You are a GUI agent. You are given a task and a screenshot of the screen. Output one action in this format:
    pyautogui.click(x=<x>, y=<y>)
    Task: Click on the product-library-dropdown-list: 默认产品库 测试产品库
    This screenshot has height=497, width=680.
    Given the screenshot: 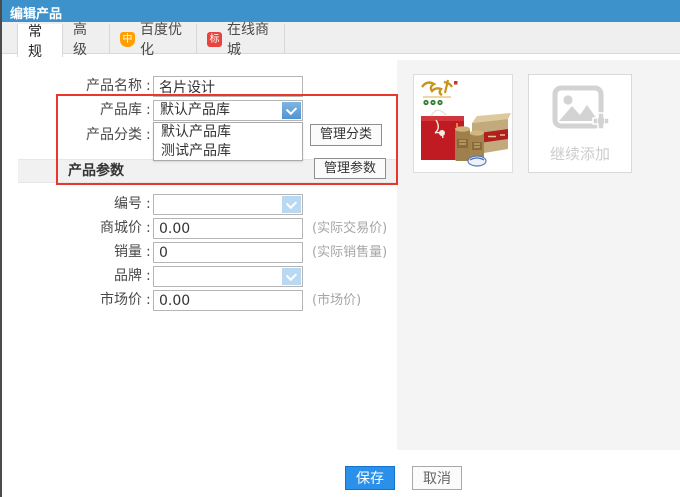 What is the action you would take?
    pyautogui.click(x=228, y=141)
    